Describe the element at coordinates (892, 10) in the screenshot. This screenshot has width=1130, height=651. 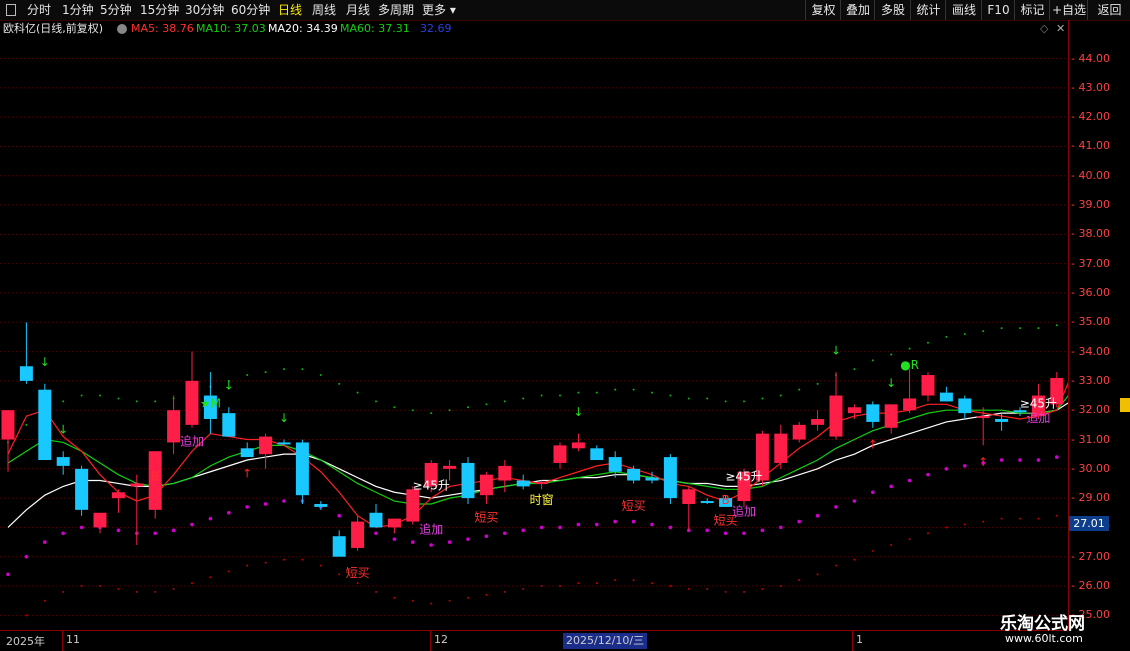
I see `action-button-2: 多股` at that location.